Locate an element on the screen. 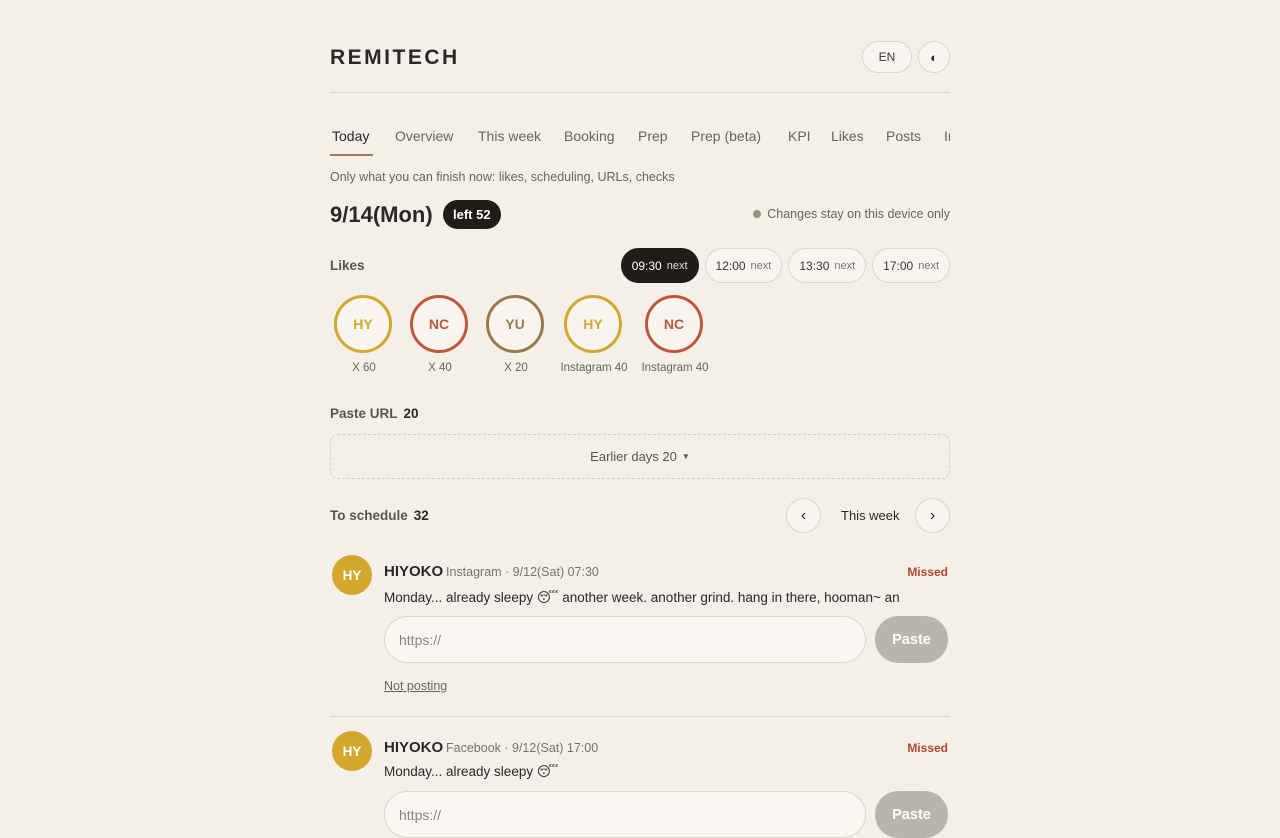  today-date: 9/14(Mon) is located at coordinates (381, 214).